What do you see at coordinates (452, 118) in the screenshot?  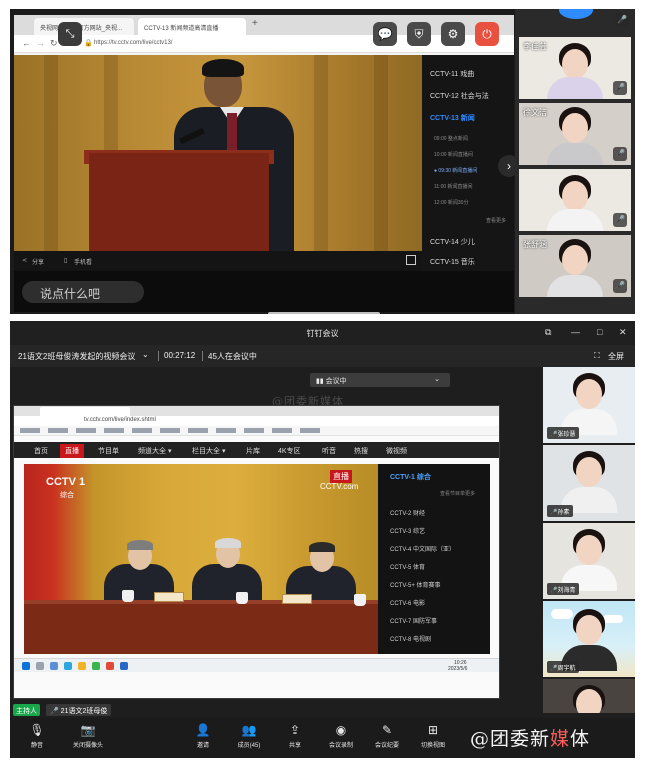 I see `channel-item-active: CCTV-13 新闻` at bounding box center [452, 118].